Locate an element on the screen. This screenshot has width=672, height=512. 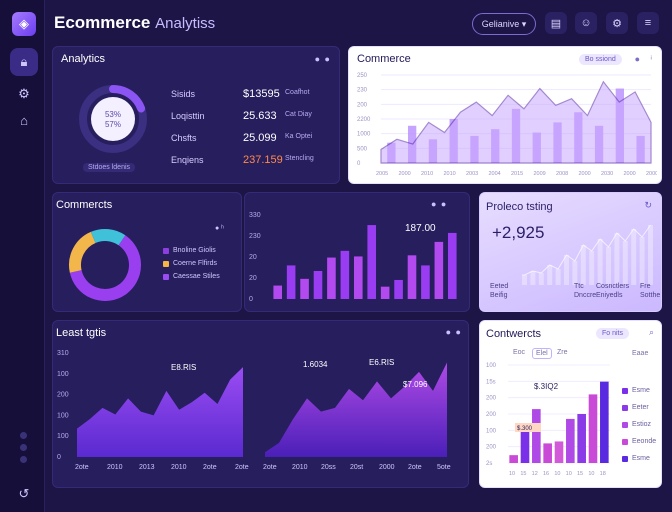
data-label: $.300 is located at coordinates (525, 429).